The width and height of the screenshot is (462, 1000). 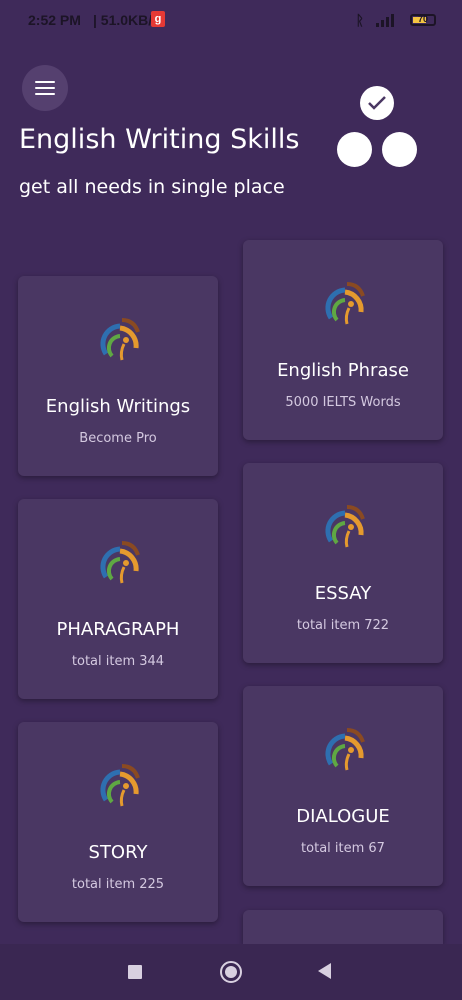 What do you see at coordinates (343, 927) in the screenshot?
I see `card-partial` at bounding box center [343, 927].